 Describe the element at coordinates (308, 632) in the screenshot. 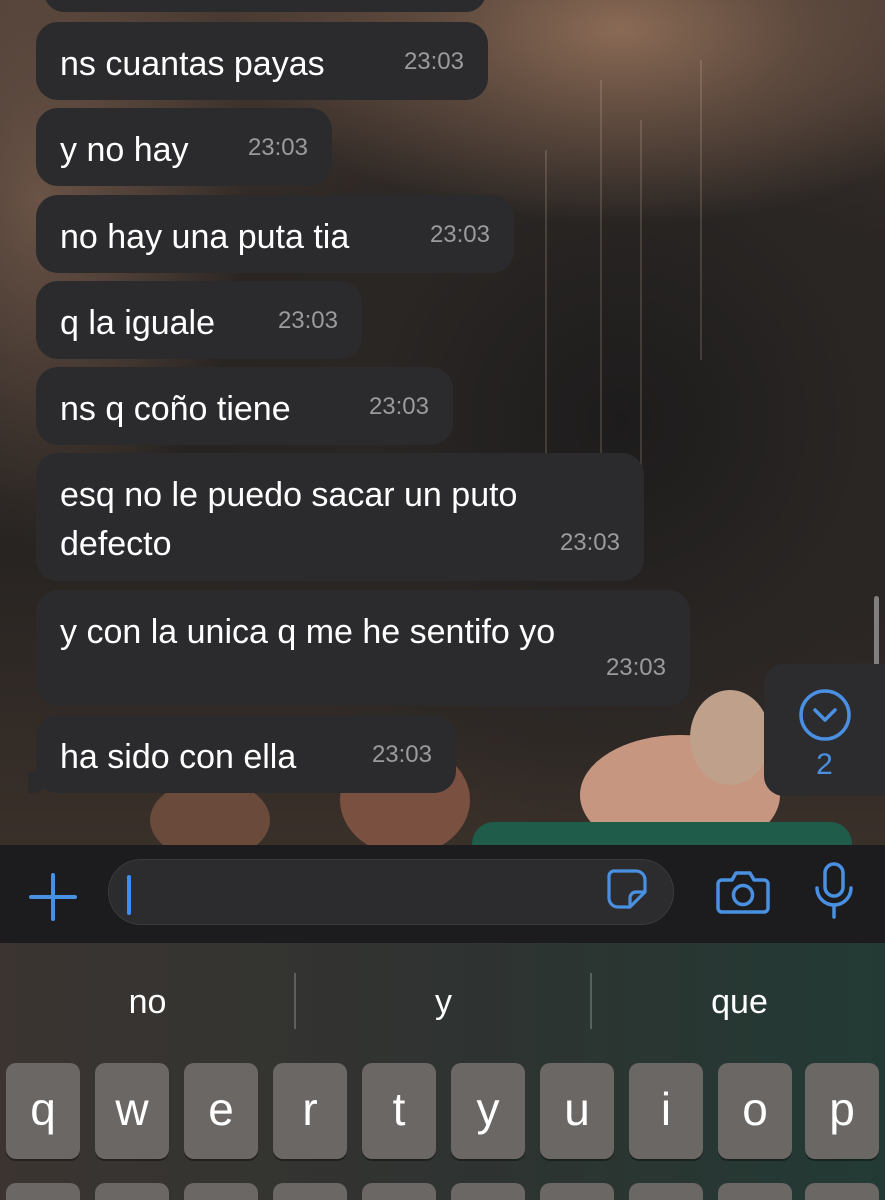

I see `message-text: y con la unica q me he sentifo yo` at that location.